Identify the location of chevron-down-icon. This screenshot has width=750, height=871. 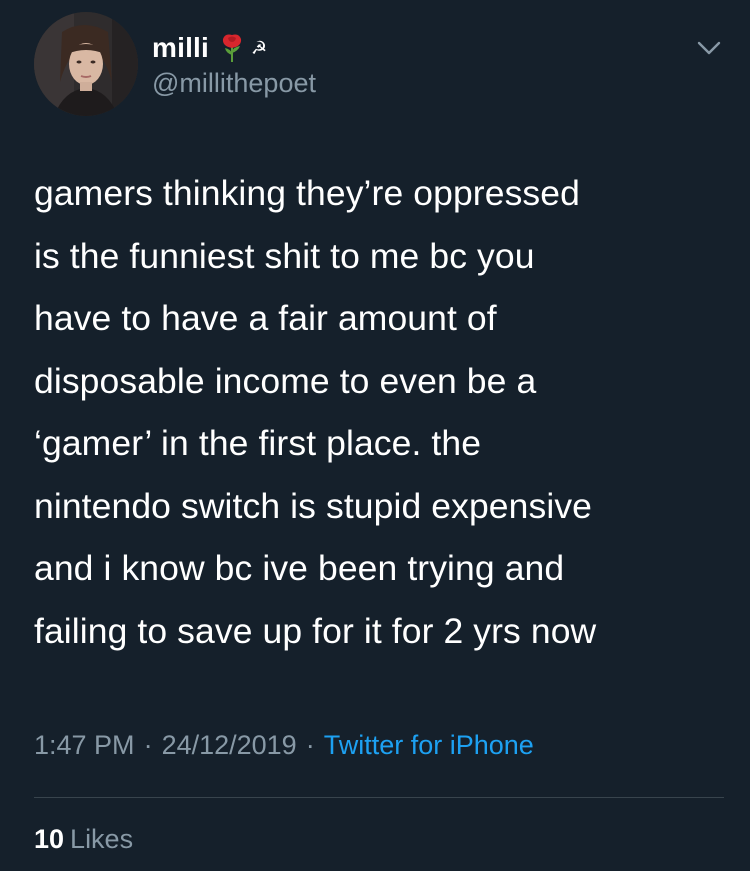
(709, 48).